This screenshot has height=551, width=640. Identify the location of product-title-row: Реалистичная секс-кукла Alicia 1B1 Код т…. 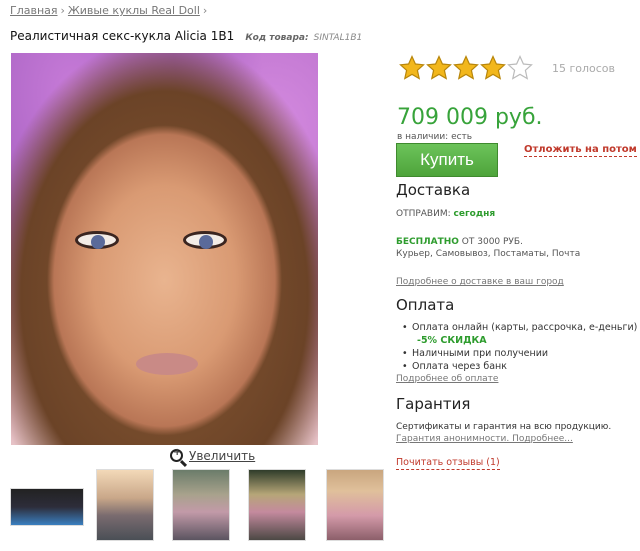
(186, 34).